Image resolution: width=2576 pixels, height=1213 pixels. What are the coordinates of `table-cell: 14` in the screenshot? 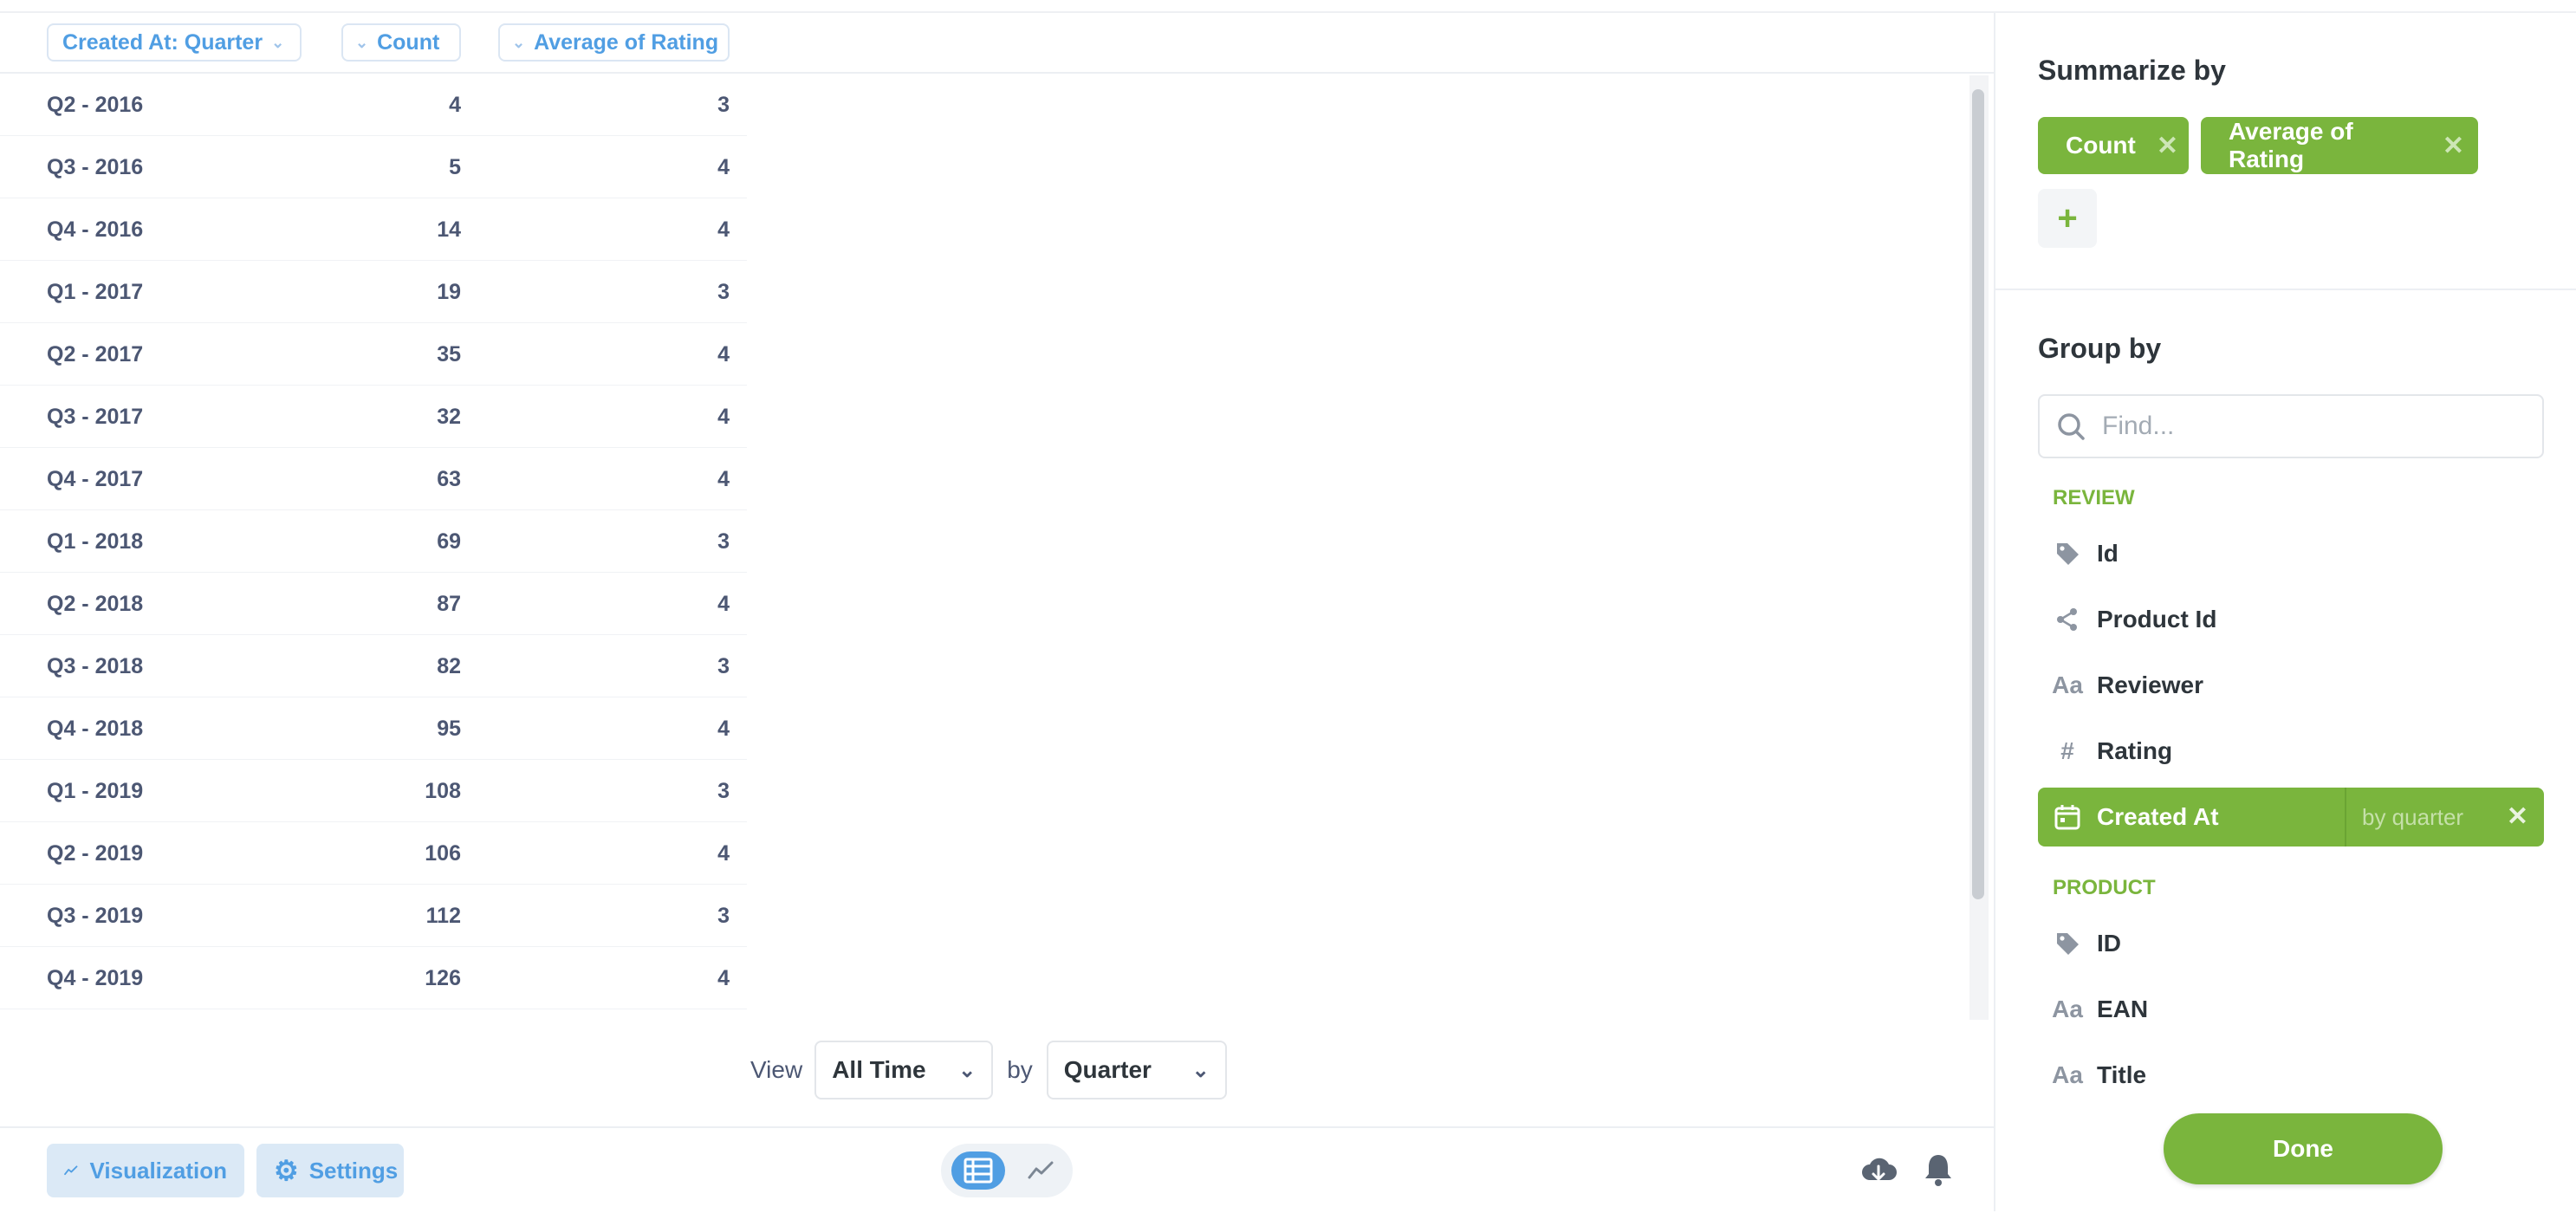 It's located at (449, 229).